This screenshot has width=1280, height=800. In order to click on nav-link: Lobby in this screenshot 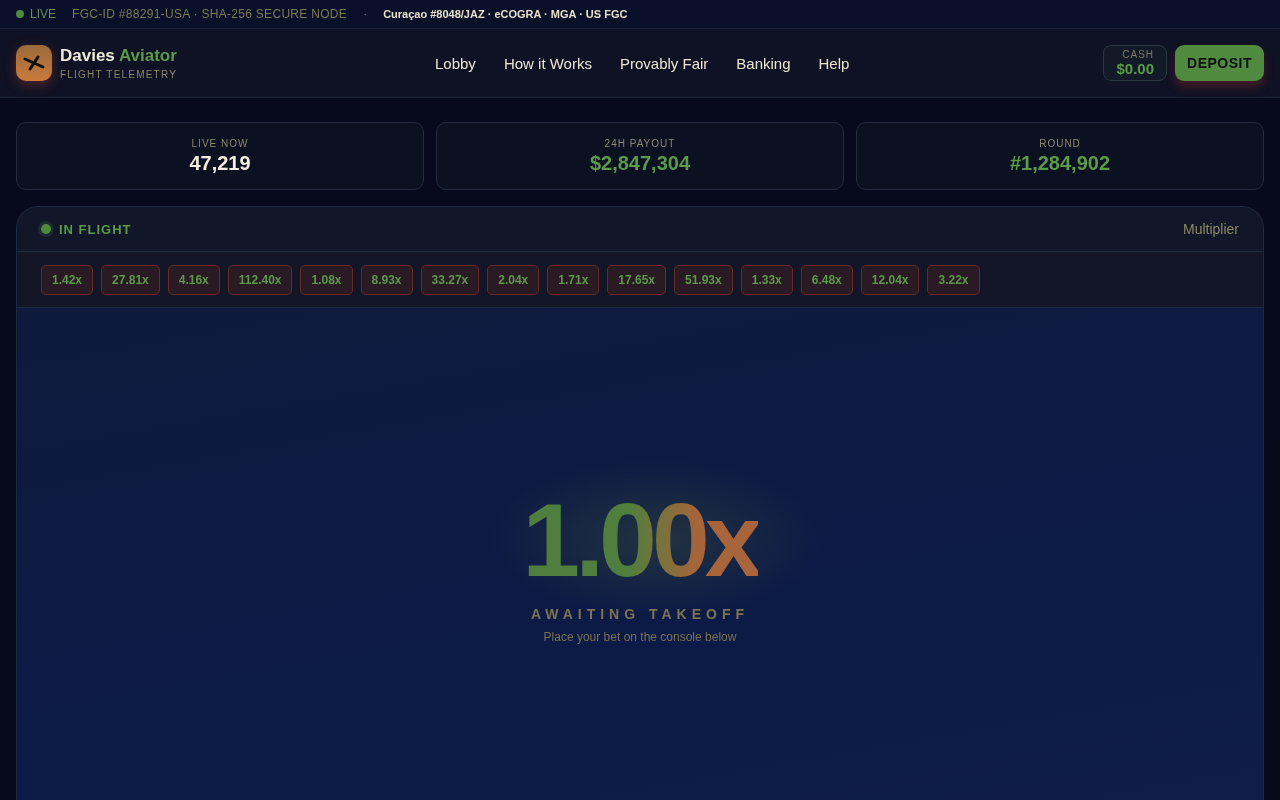, I will do `click(455, 63)`.